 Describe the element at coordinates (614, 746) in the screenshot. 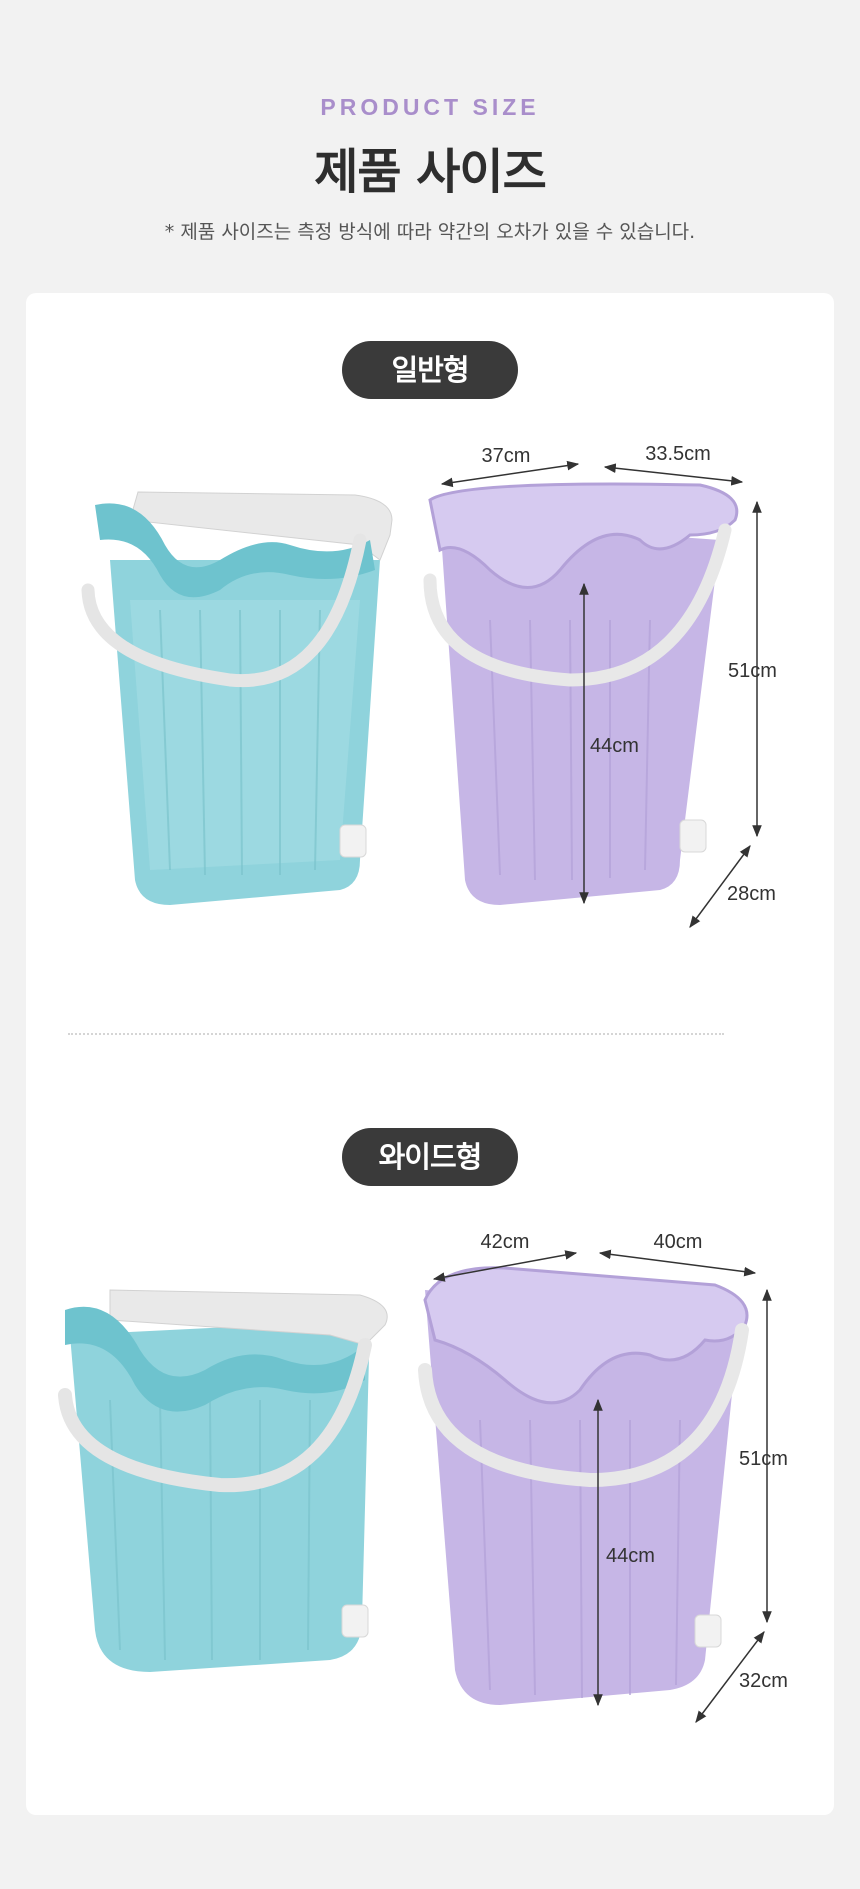

I see `inner-height-label-standard: 44cm` at that location.